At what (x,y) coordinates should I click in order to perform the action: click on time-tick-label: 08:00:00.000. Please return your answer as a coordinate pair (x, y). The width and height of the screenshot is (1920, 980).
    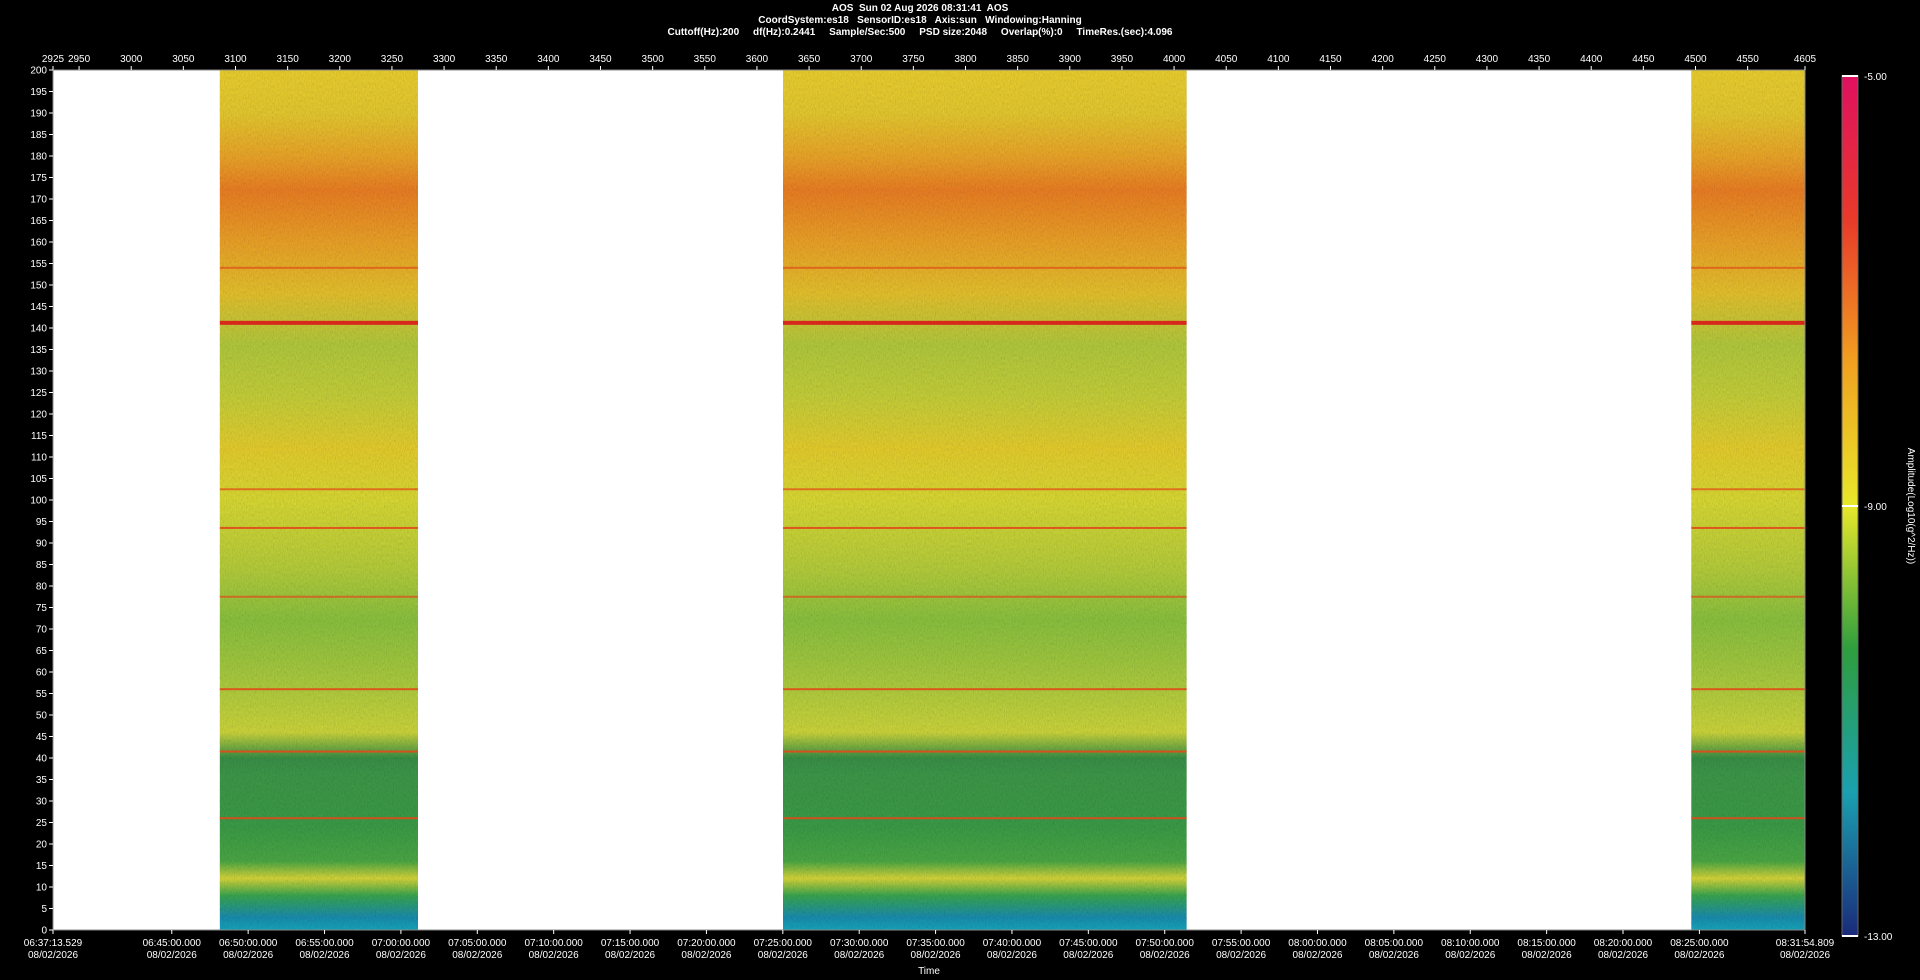
    Looking at the image, I should click on (1317, 943).